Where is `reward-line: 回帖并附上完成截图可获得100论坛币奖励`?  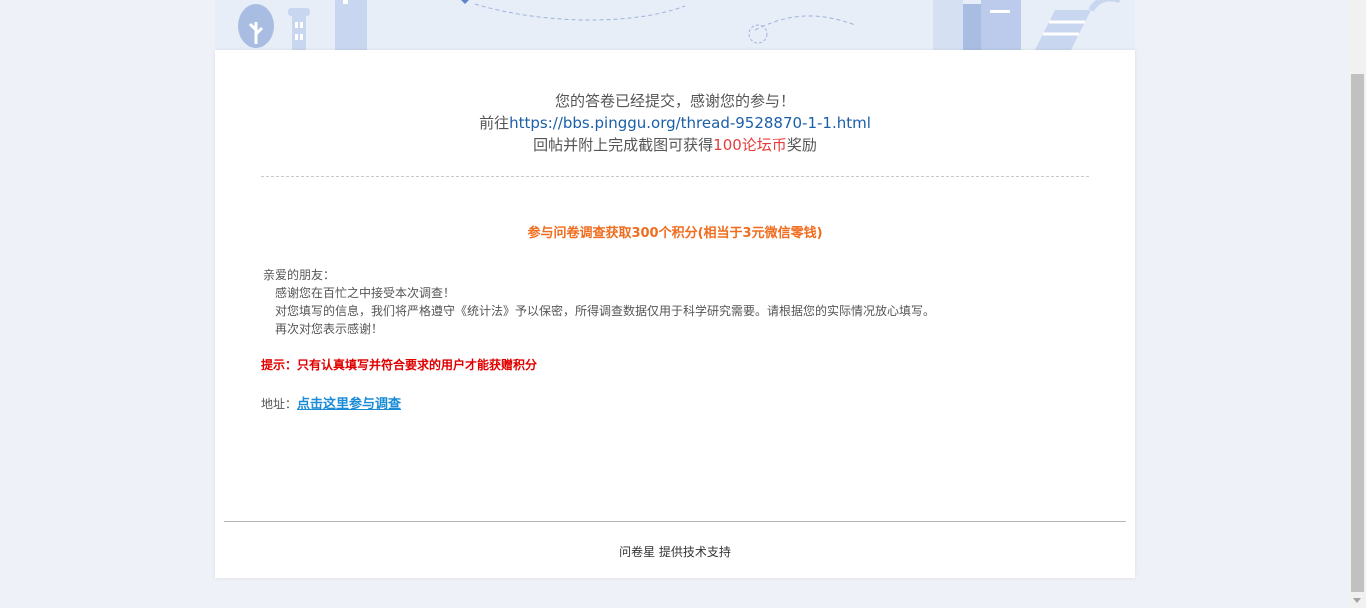
reward-line: 回帖并附上完成截图可获得100论坛币奖励 is located at coordinates (675, 145).